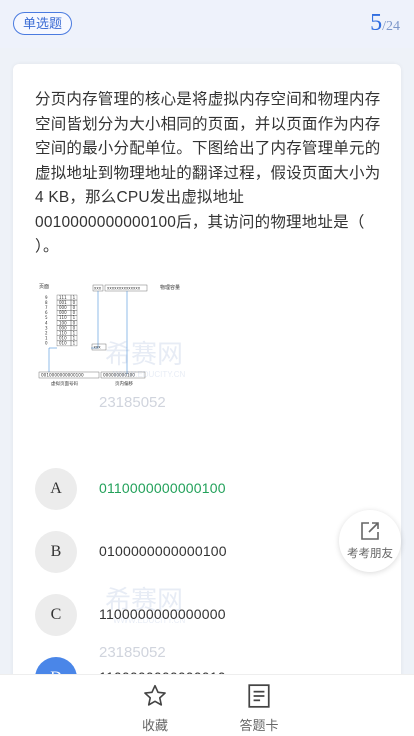 This screenshot has width=414, height=736. I want to click on option-text: 0100000000000100, so click(163, 551).